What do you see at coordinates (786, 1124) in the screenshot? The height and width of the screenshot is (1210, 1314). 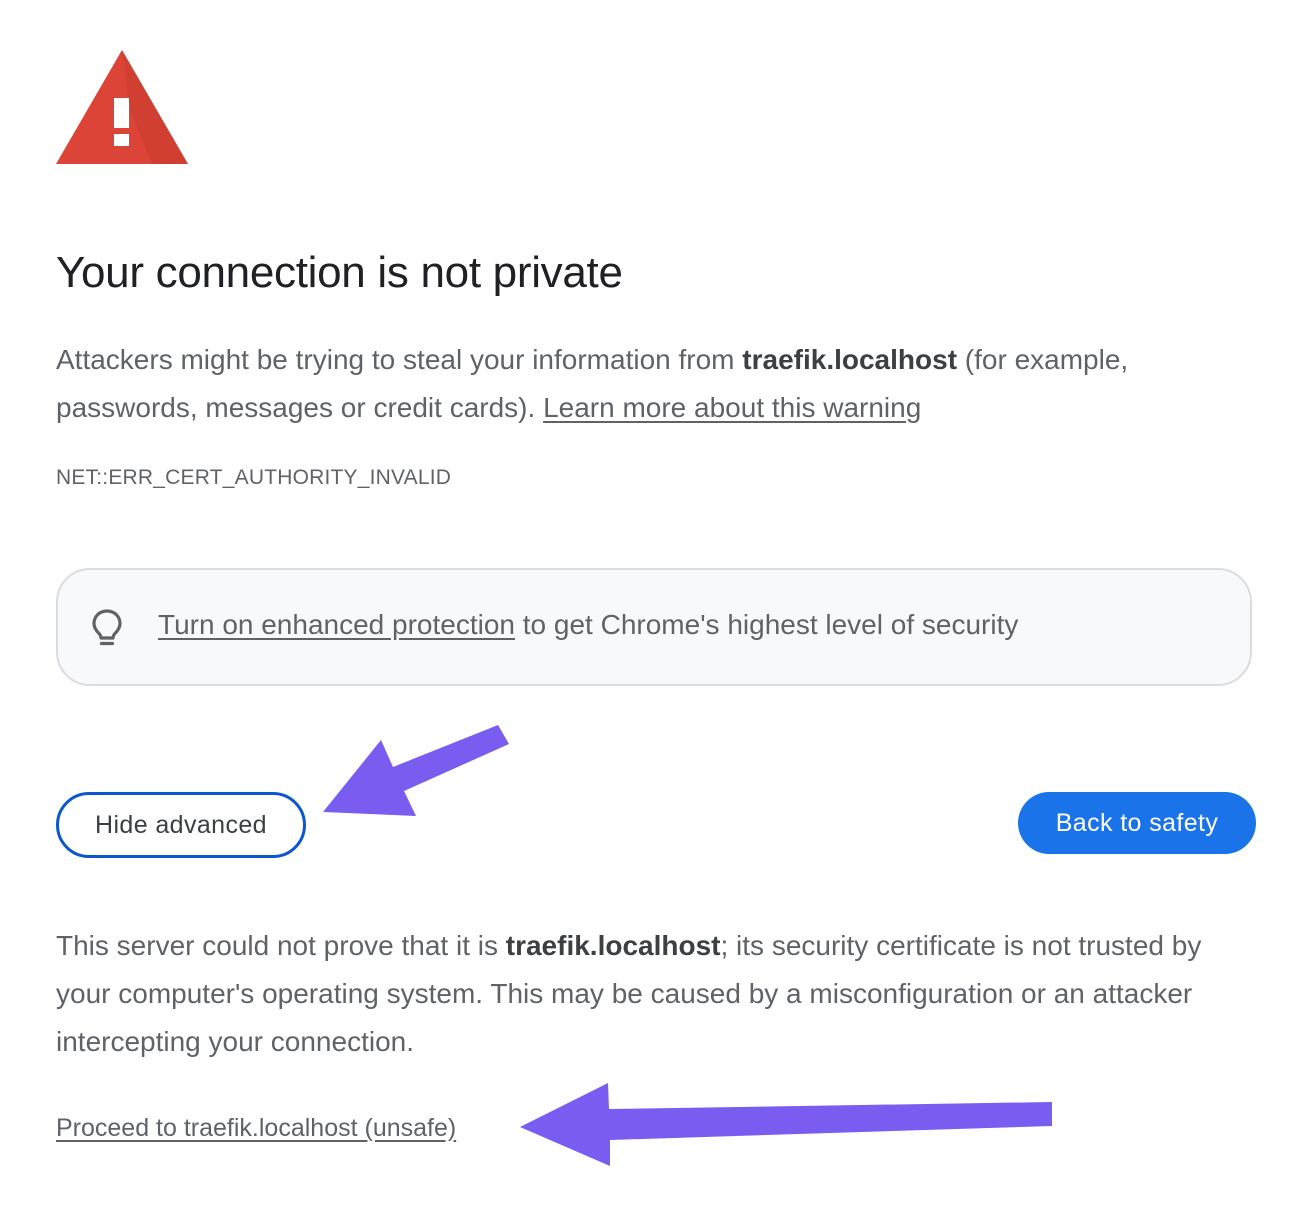 I see `annotation-arrow-proceed` at bounding box center [786, 1124].